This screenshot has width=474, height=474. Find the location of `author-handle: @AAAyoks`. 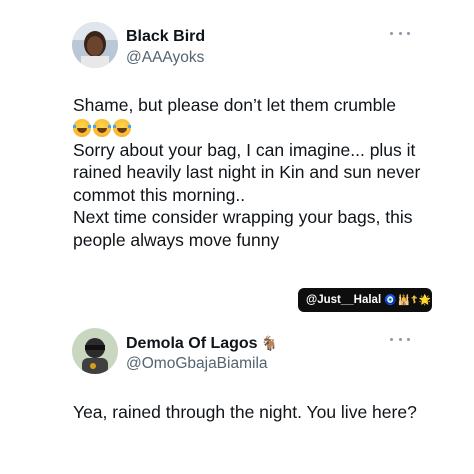

author-handle: @AAAyoks is located at coordinates (165, 58).